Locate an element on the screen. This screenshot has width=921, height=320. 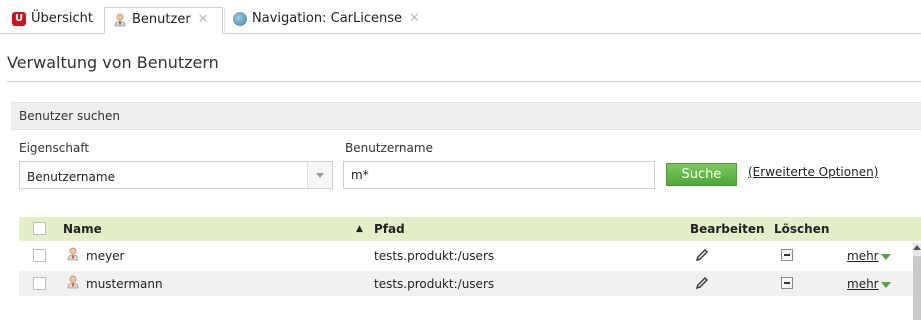
property-select-value: Benutzername is located at coordinates (71, 177).